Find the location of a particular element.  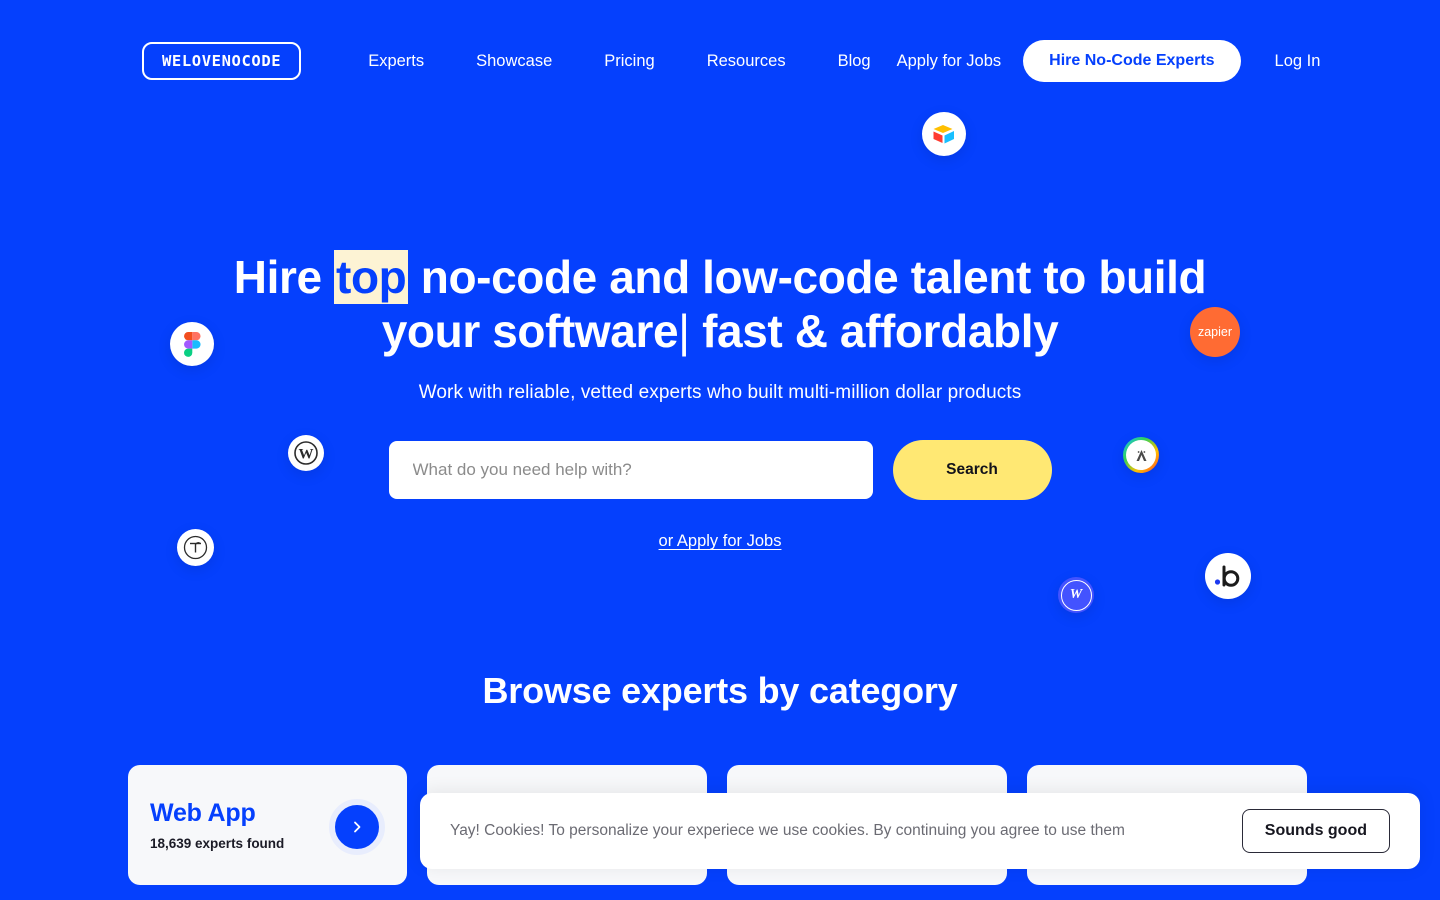

hero-line1-a: Hire is located at coordinates (284, 277).